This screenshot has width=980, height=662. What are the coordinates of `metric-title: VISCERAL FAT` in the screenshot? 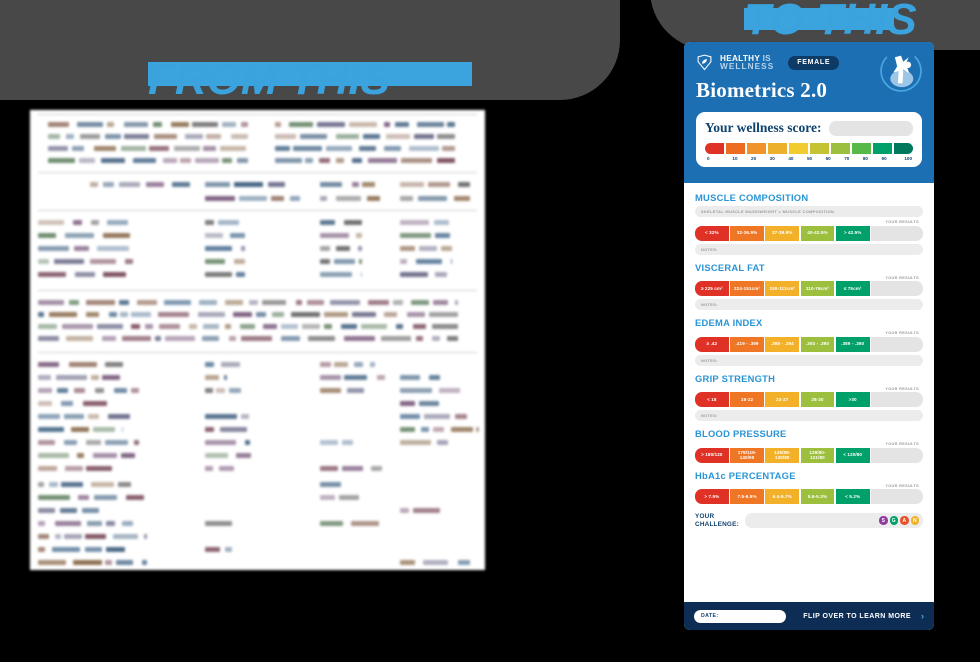 It's located at (730, 267).